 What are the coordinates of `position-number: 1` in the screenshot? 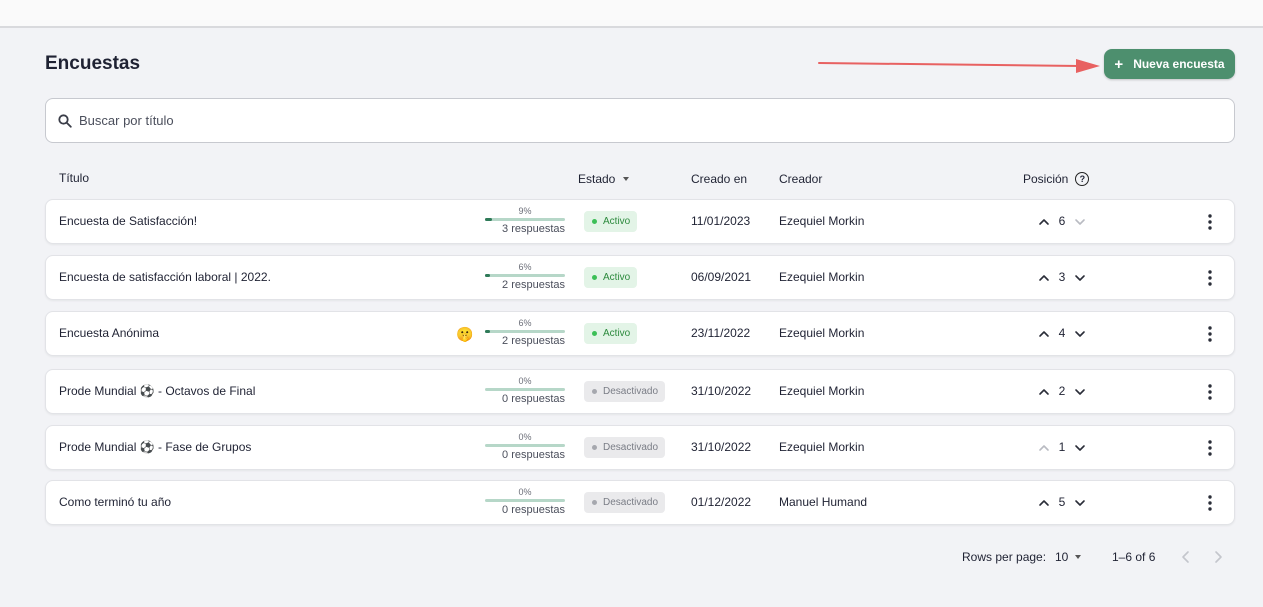 It's located at (1062, 447).